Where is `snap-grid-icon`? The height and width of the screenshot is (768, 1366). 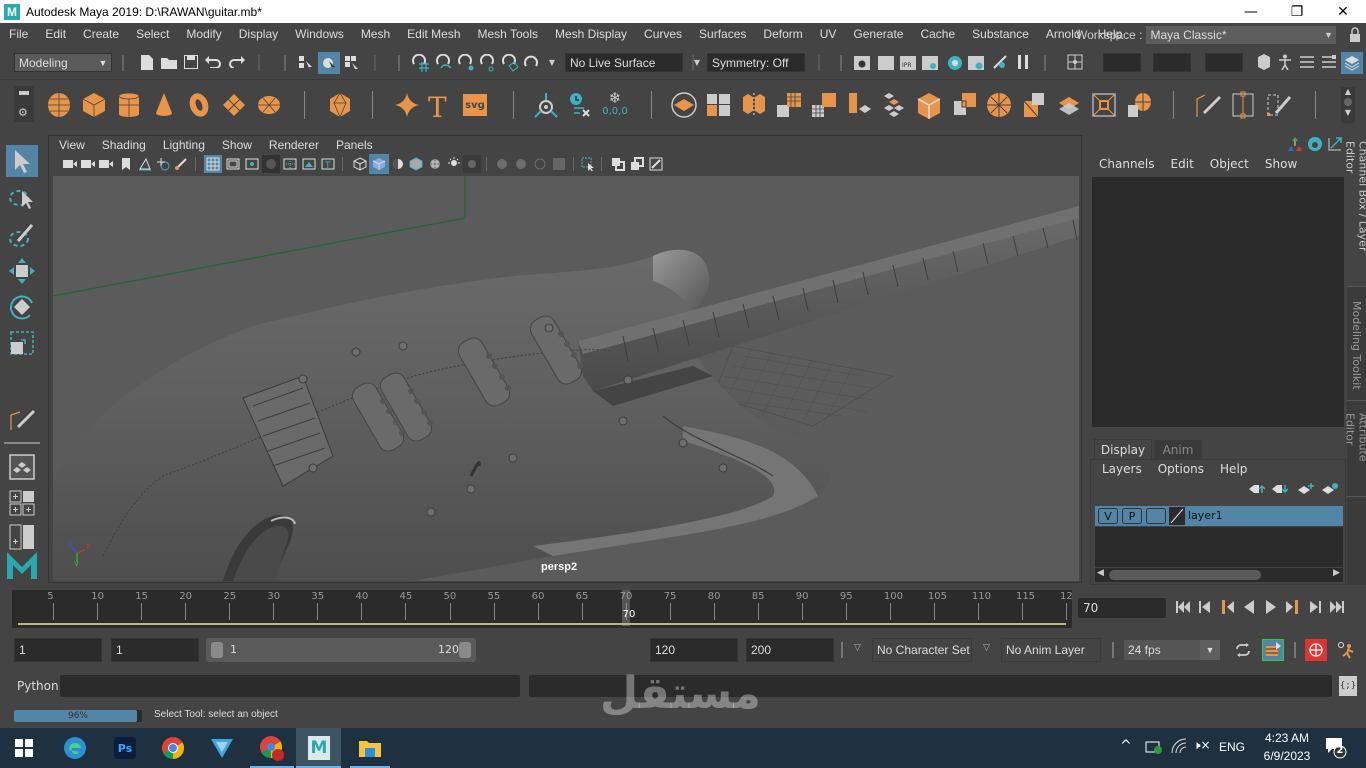 snap-grid-icon is located at coordinates (420, 63).